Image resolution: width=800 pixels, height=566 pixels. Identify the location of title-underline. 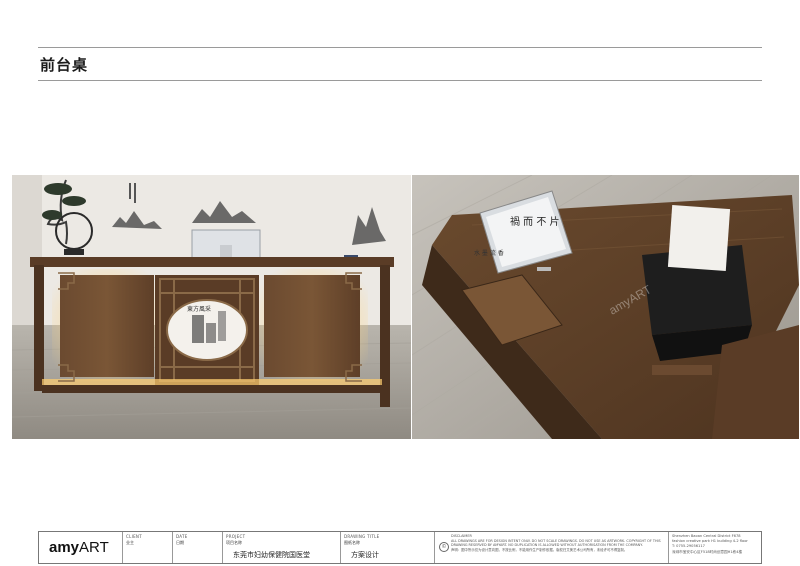
(400, 80).